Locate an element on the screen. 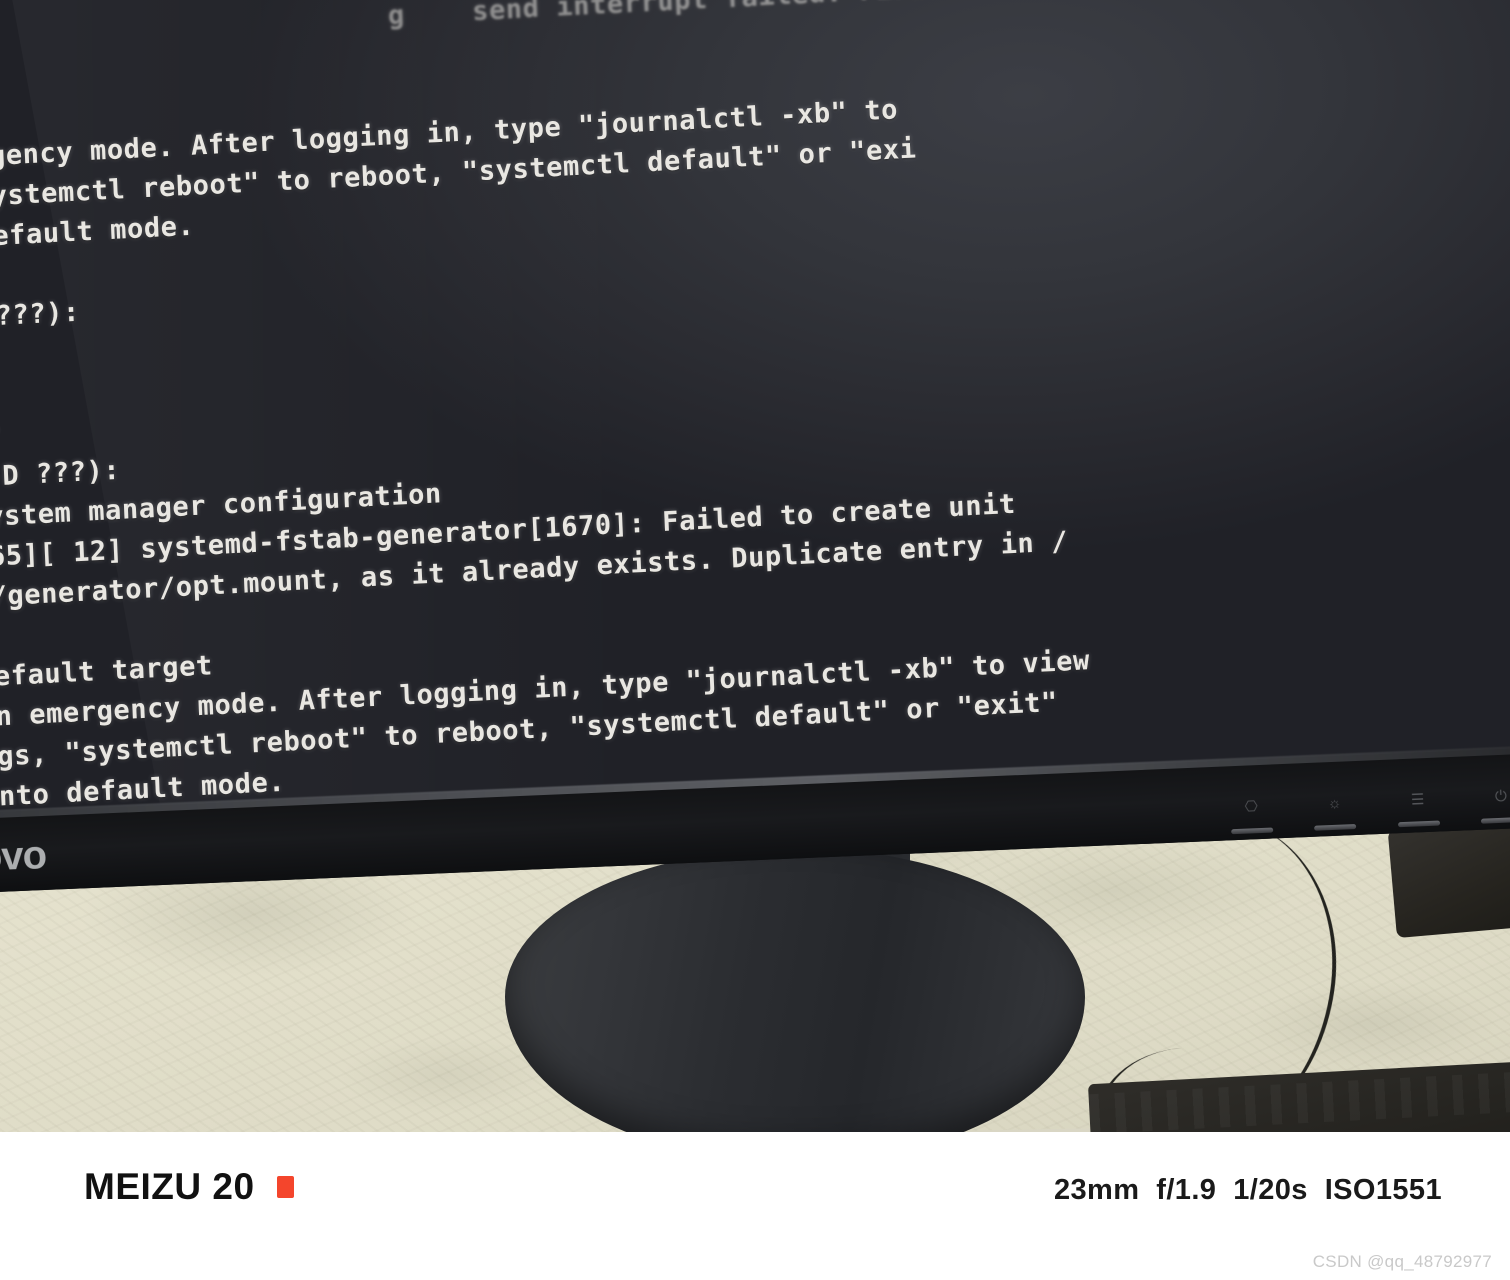 The image size is (1510, 1280). input-source-button-key is located at coordinates (1252, 831).